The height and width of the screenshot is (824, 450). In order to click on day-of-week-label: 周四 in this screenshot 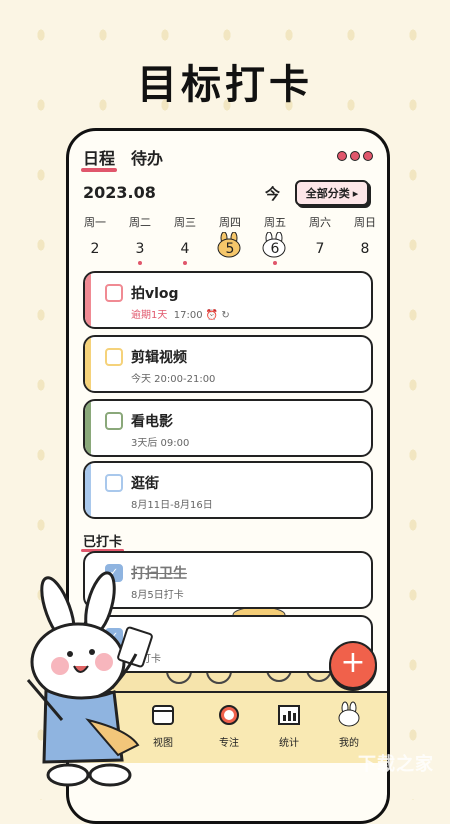, I will do `click(230, 222)`.